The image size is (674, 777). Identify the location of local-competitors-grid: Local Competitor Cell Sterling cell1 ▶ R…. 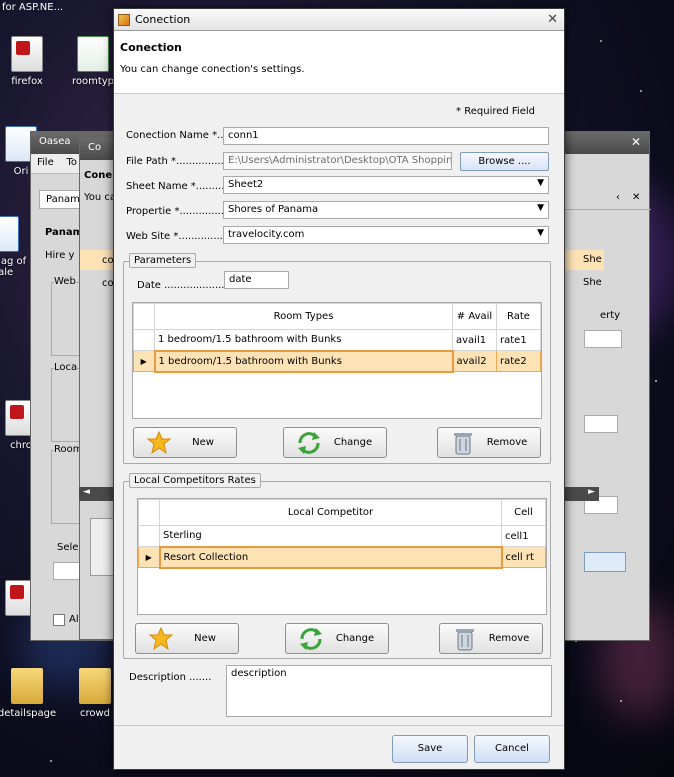
(342, 556).